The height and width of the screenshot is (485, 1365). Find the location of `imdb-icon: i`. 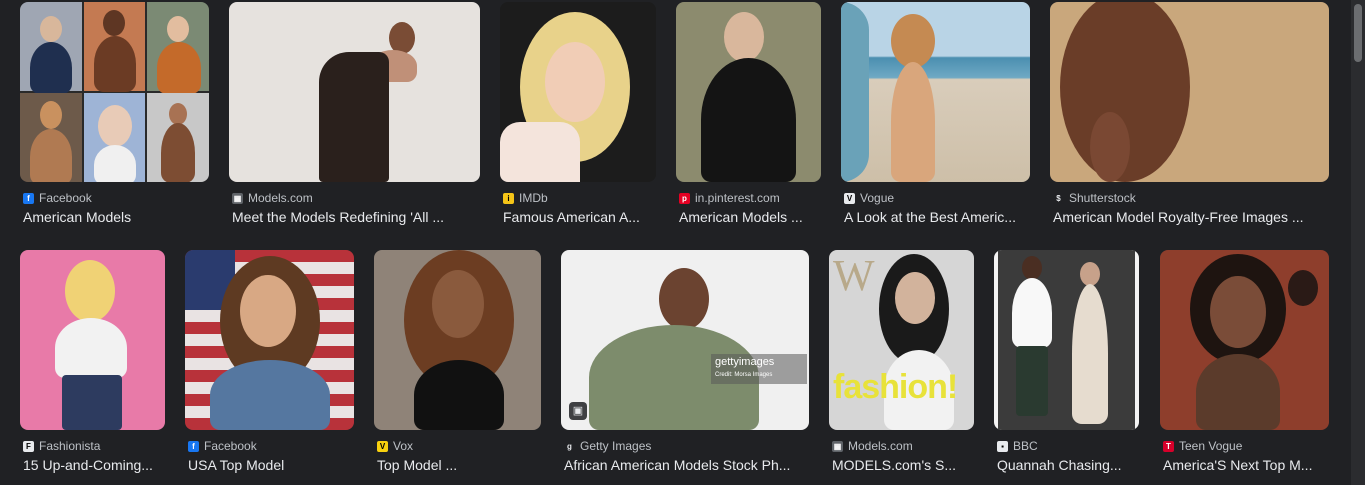

imdb-icon: i is located at coordinates (508, 198).